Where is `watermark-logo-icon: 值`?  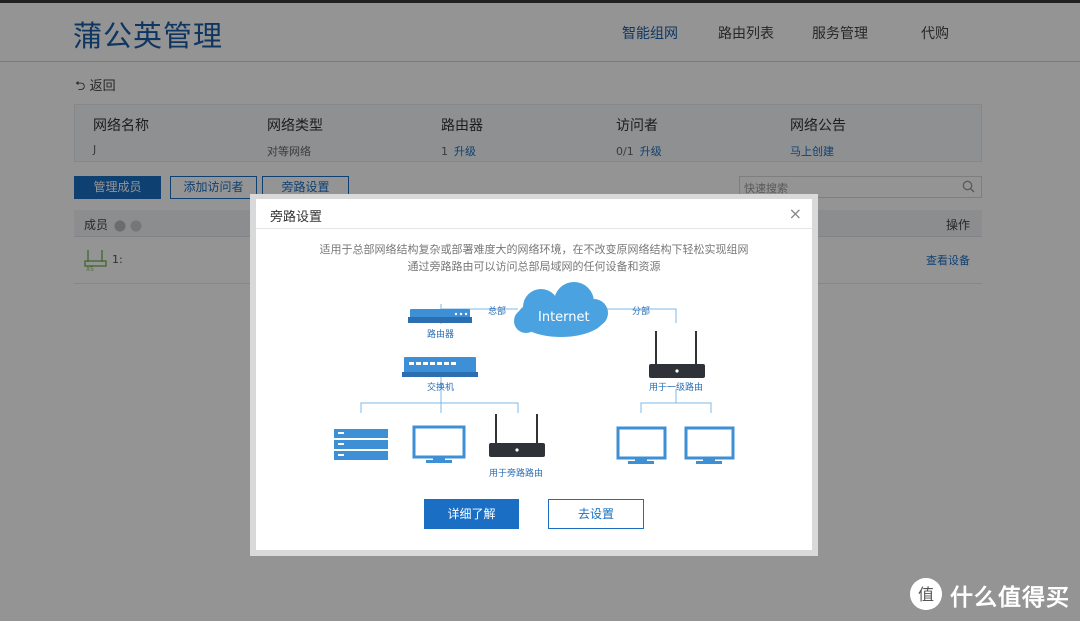
watermark-logo-icon: 值 is located at coordinates (926, 594).